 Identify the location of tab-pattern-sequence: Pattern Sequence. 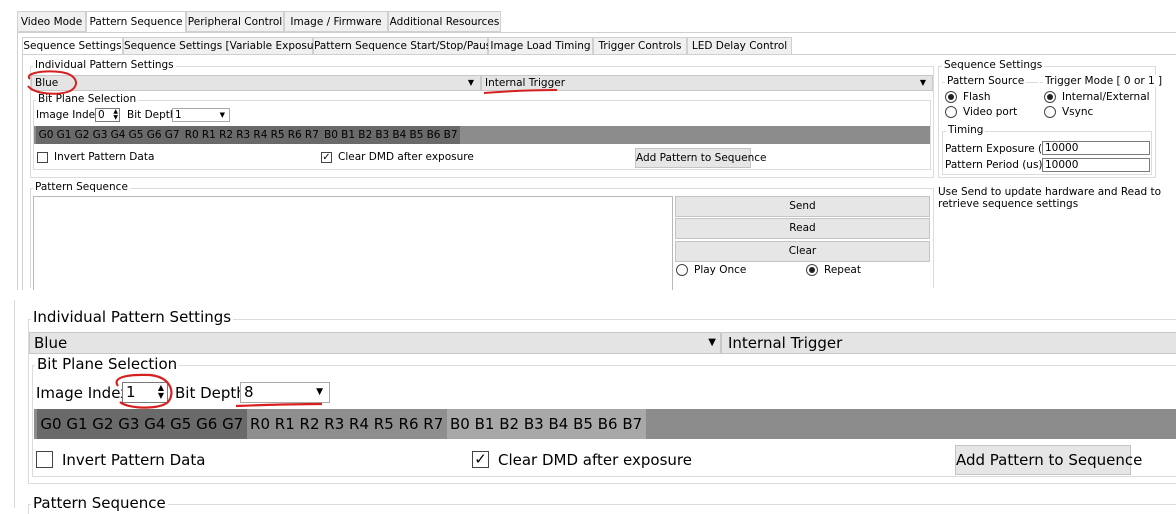
(136, 22).